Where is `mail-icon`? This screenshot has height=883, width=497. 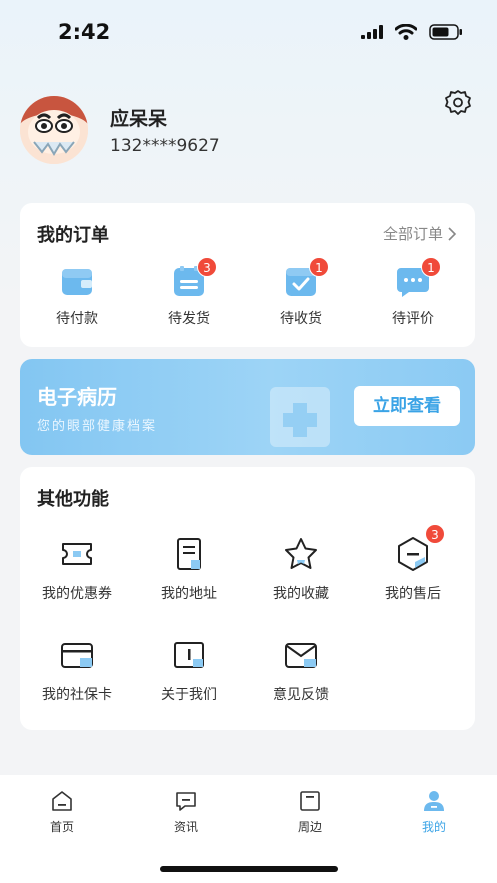
mail-icon is located at coordinates (301, 655).